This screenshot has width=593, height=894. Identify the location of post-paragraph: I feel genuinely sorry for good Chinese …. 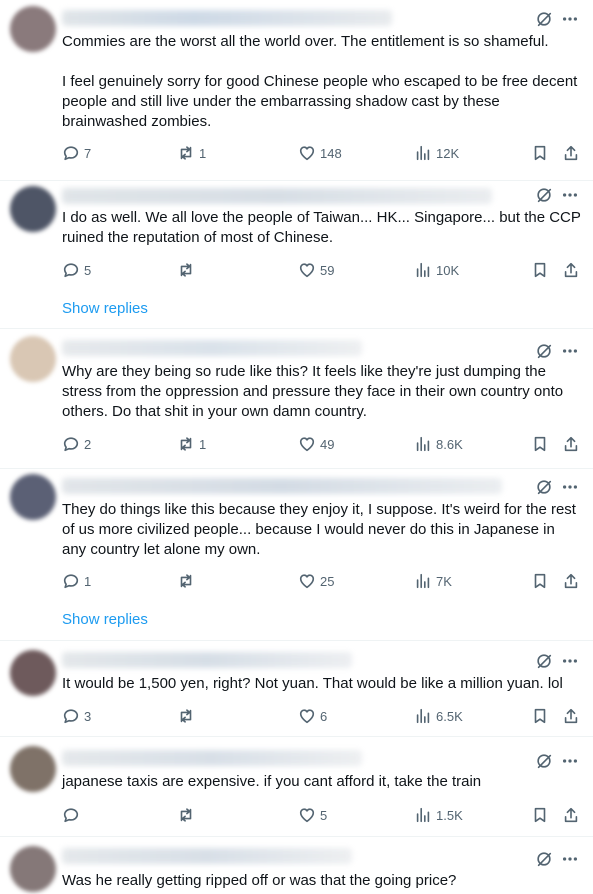
(320, 101).